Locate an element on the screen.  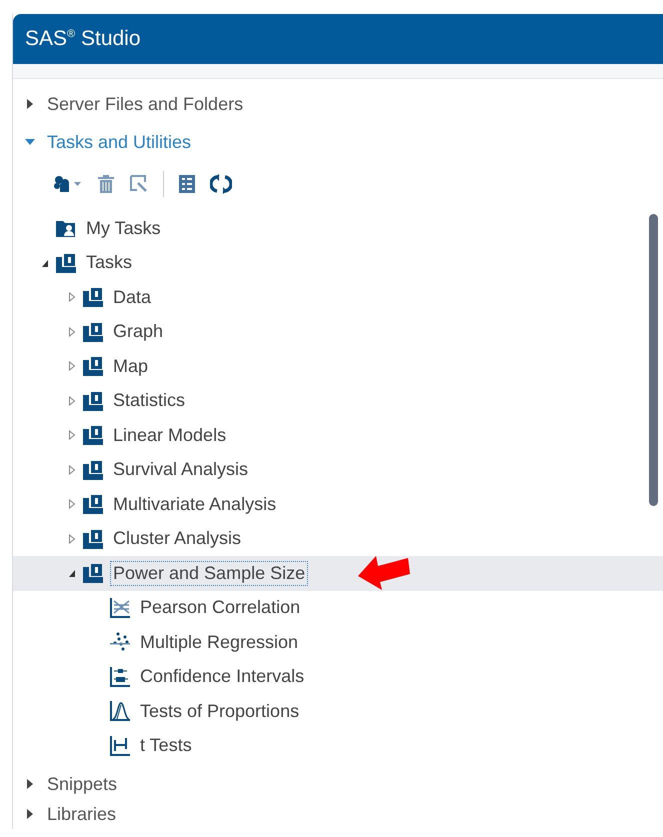
tree-row: Cluster Analysis is located at coordinates (338, 539).